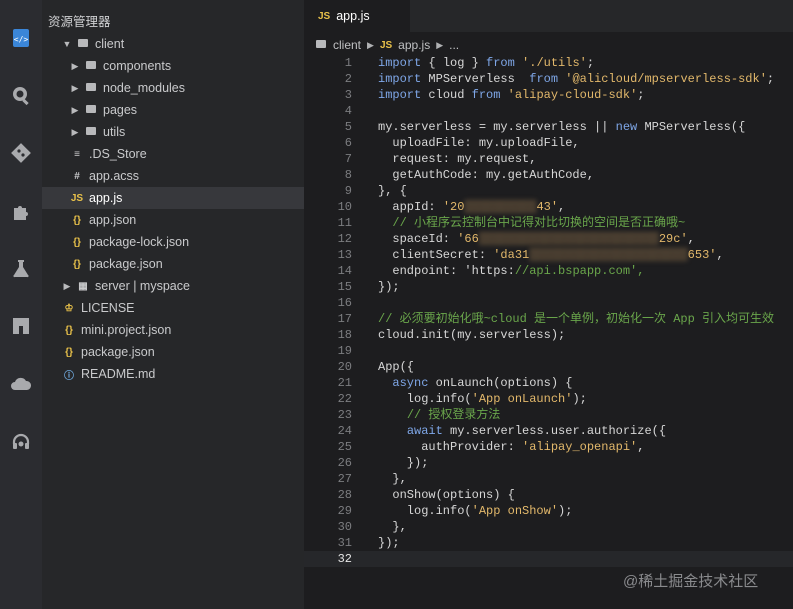 The image size is (793, 609). Describe the element at coordinates (77, 264) in the screenshot. I see `json-file-icon: {}` at that location.